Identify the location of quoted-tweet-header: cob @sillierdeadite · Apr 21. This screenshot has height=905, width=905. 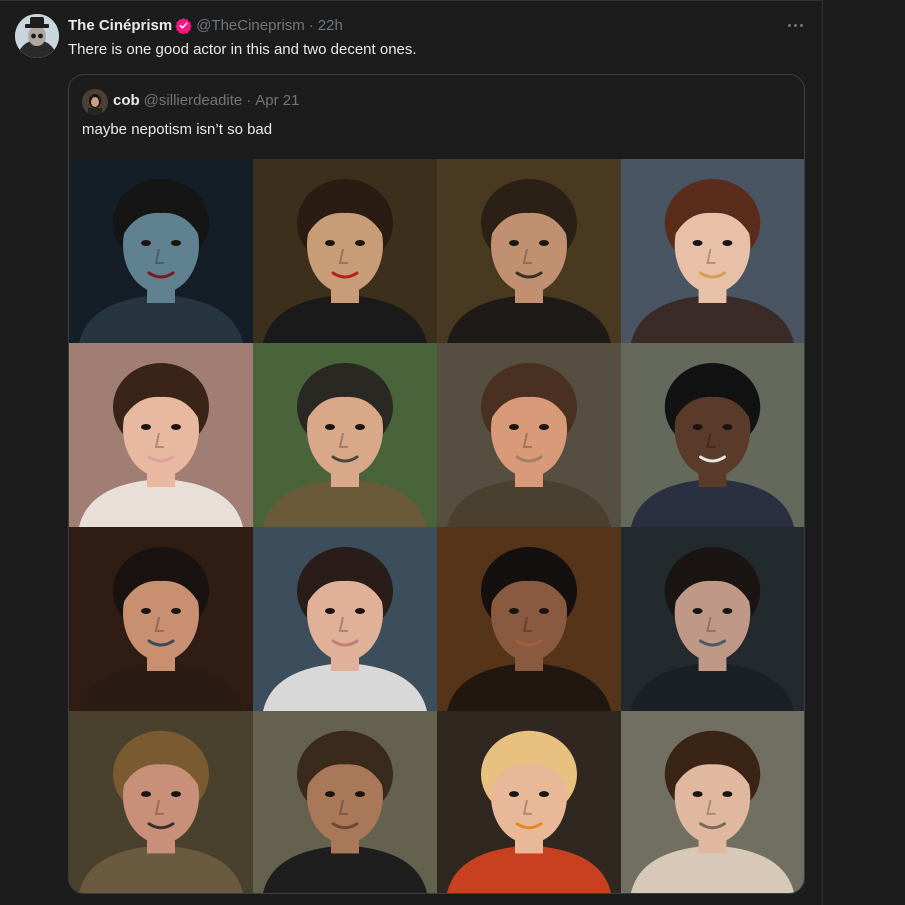
(206, 100).